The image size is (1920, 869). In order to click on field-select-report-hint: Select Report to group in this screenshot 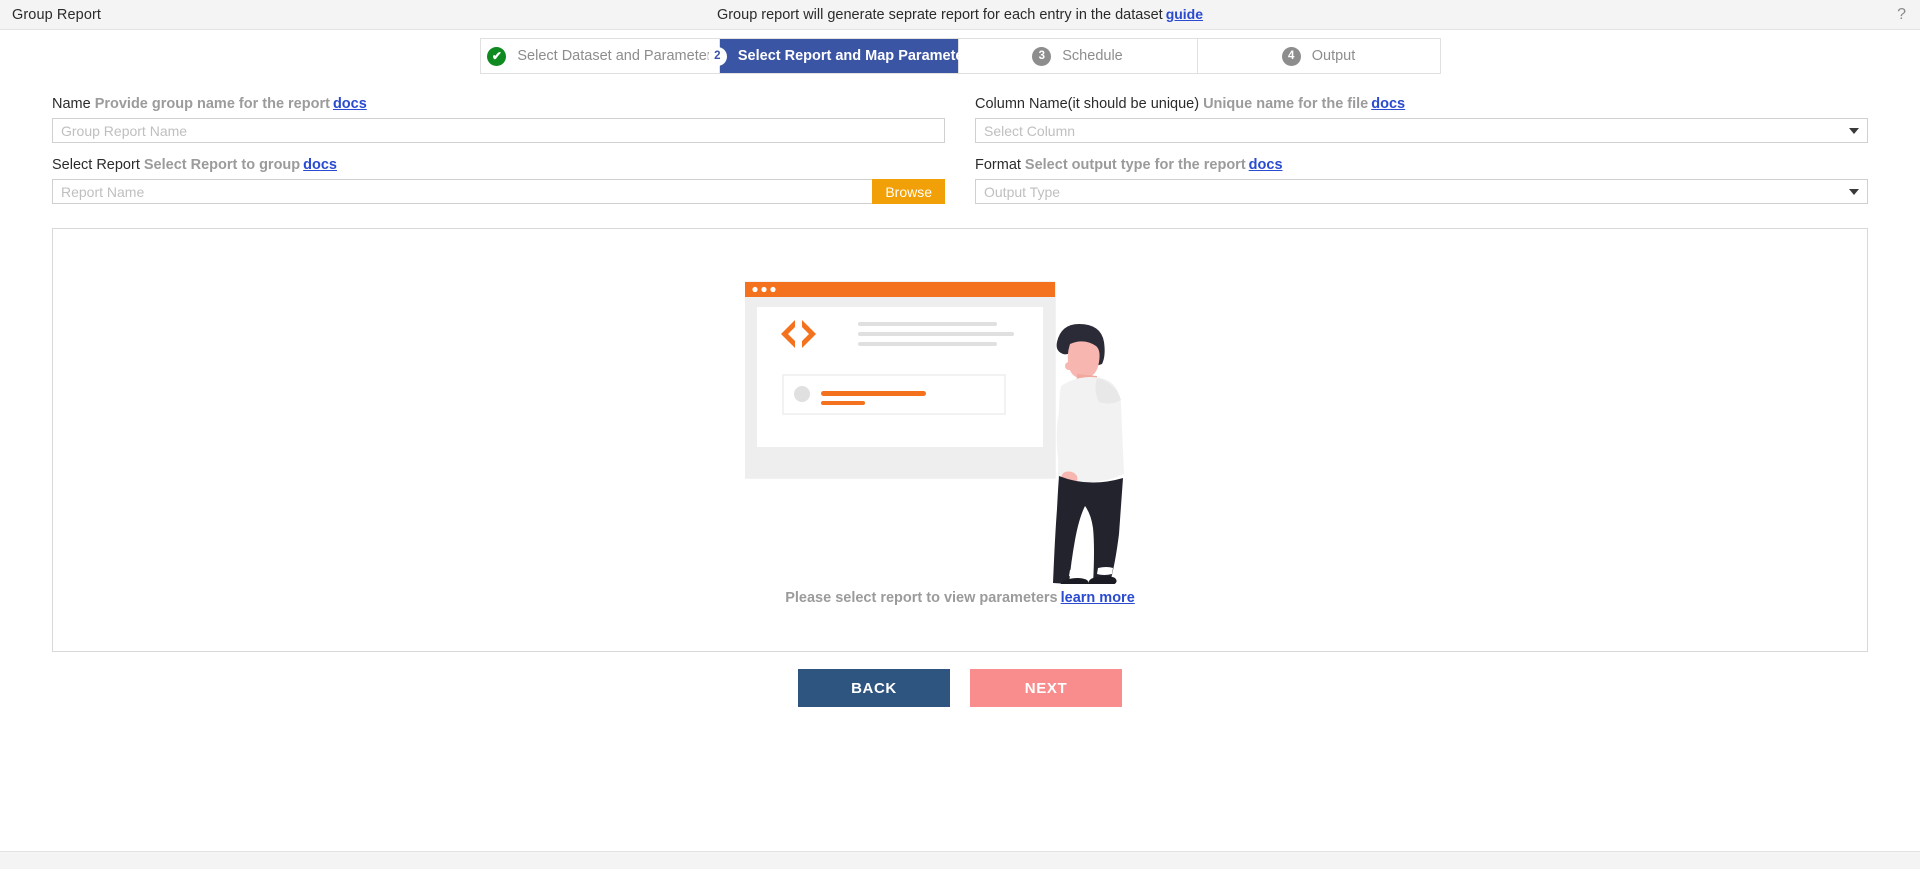, I will do `click(222, 165)`.